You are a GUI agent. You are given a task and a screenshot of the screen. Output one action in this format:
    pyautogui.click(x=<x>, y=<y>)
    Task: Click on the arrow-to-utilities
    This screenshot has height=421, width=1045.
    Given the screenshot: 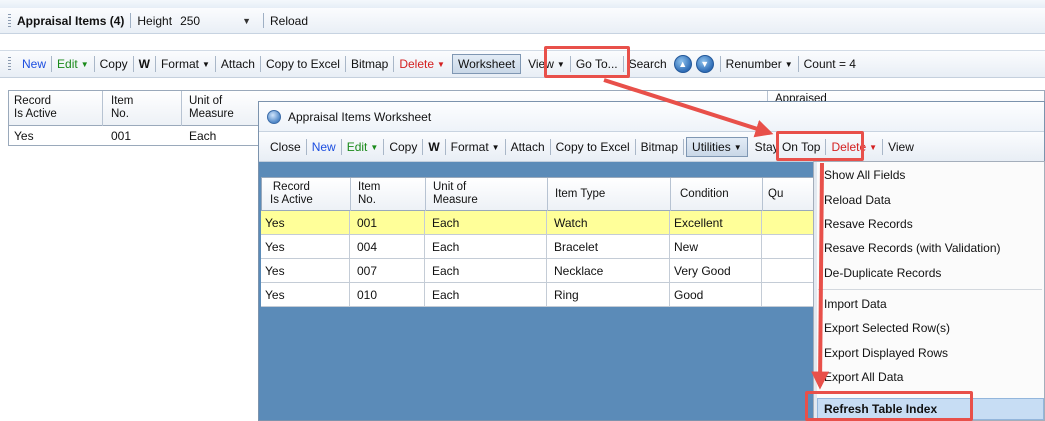 What is the action you would take?
    pyautogui.click(x=688, y=108)
    